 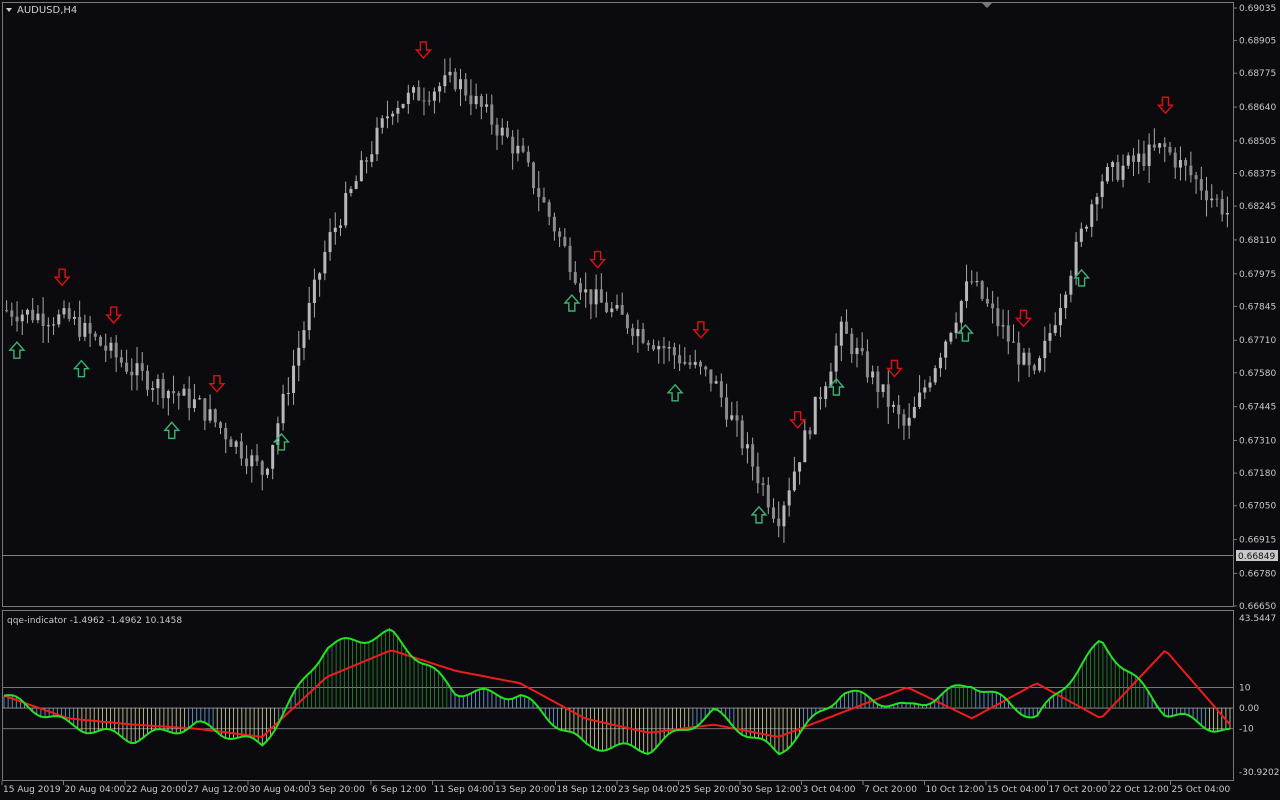 I want to click on indicator-tick-label: -30.9202, so click(x=1259, y=773).